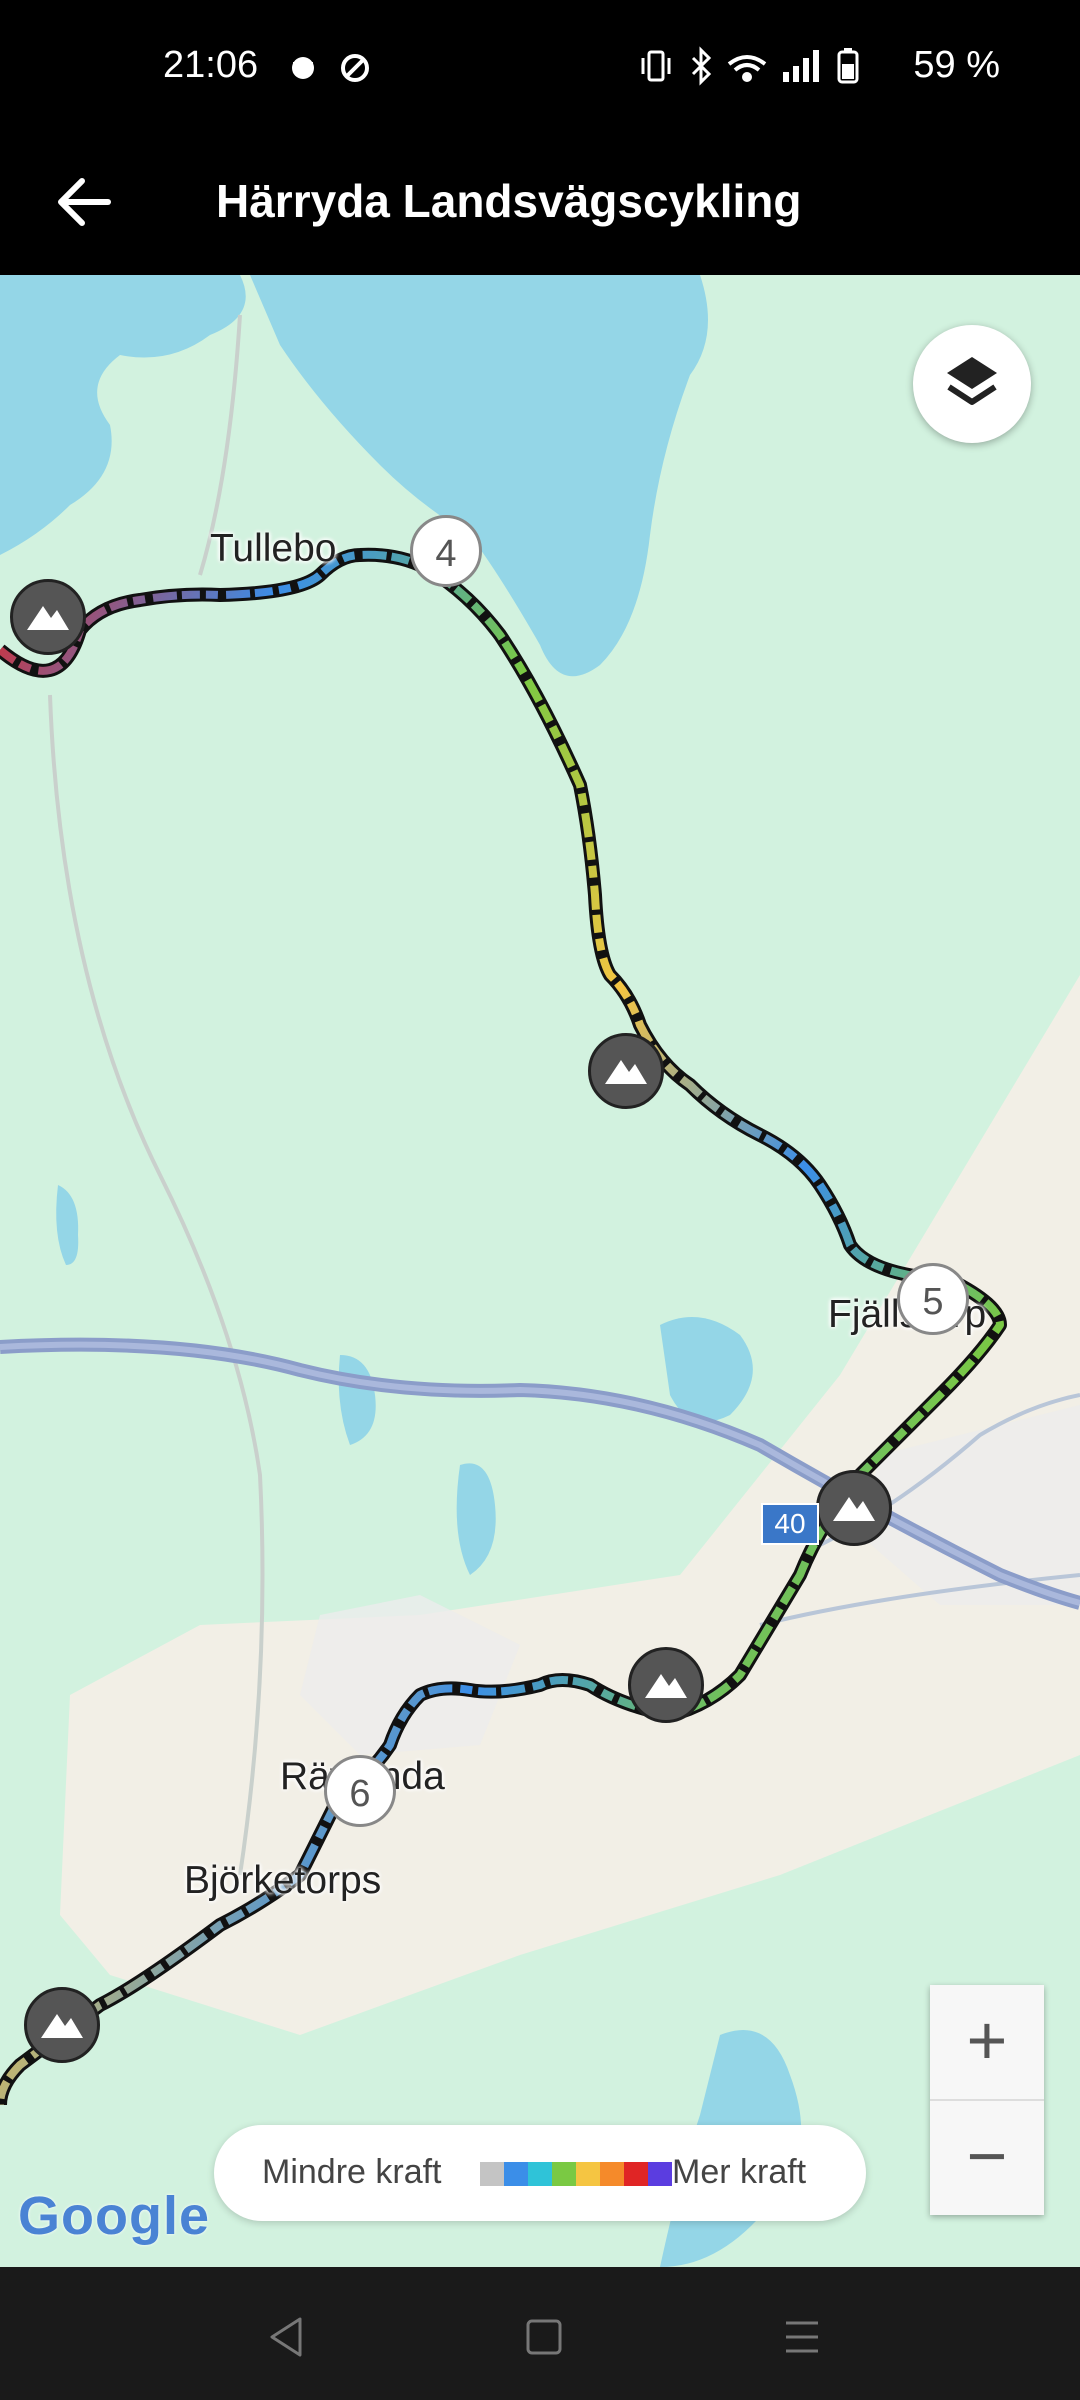  Describe the element at coordinates (286, 2337) in the screenshot. I see `back-nav-icon` at that location.